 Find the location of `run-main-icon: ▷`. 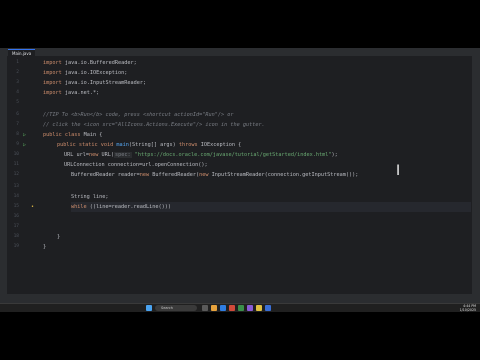

run-main-icon: ▷ is located at coordinates (24, 145).